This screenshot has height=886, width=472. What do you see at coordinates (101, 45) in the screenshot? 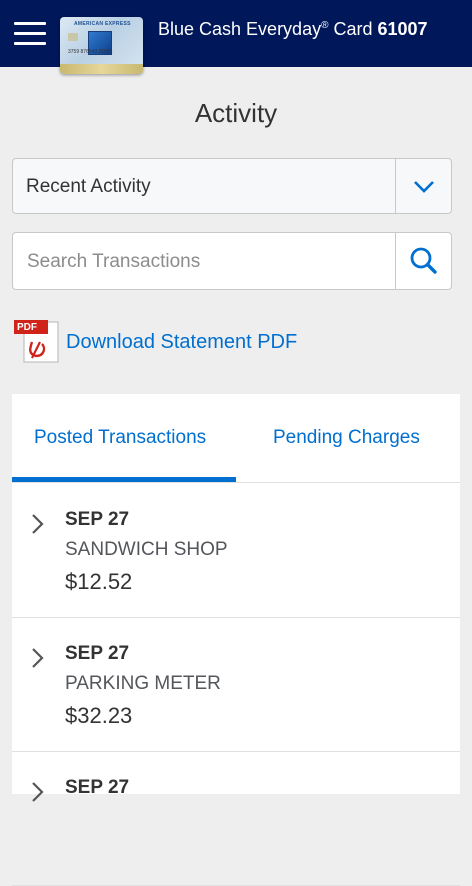
I see `card-image: AMERICAN EXPRESS 3759 876543 21001` at bounding box center [101, 45].